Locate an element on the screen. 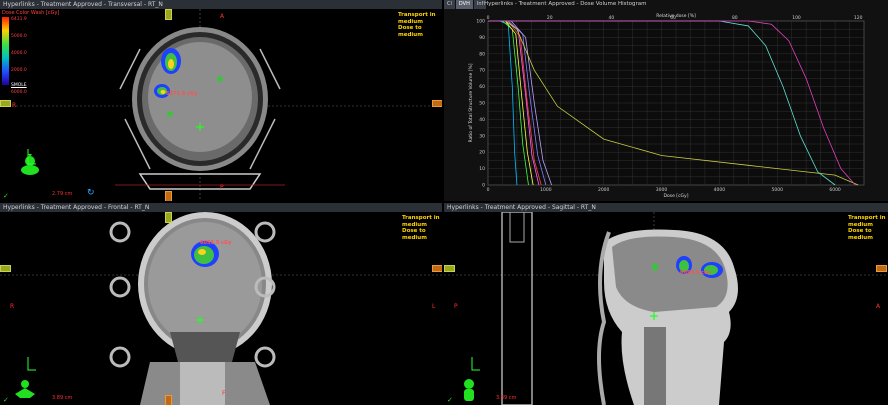 The image size is (888, 405). y-axis-label: Ratio of Total Structure Volume [%] is located at coordinates (471, 102).